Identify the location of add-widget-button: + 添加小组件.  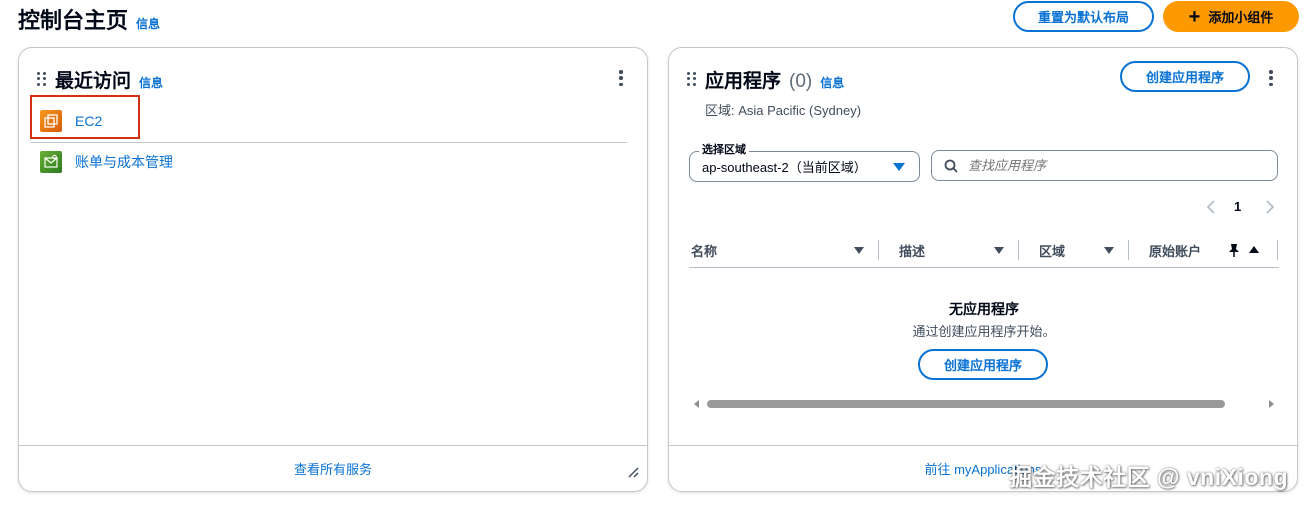
(1231, 16).